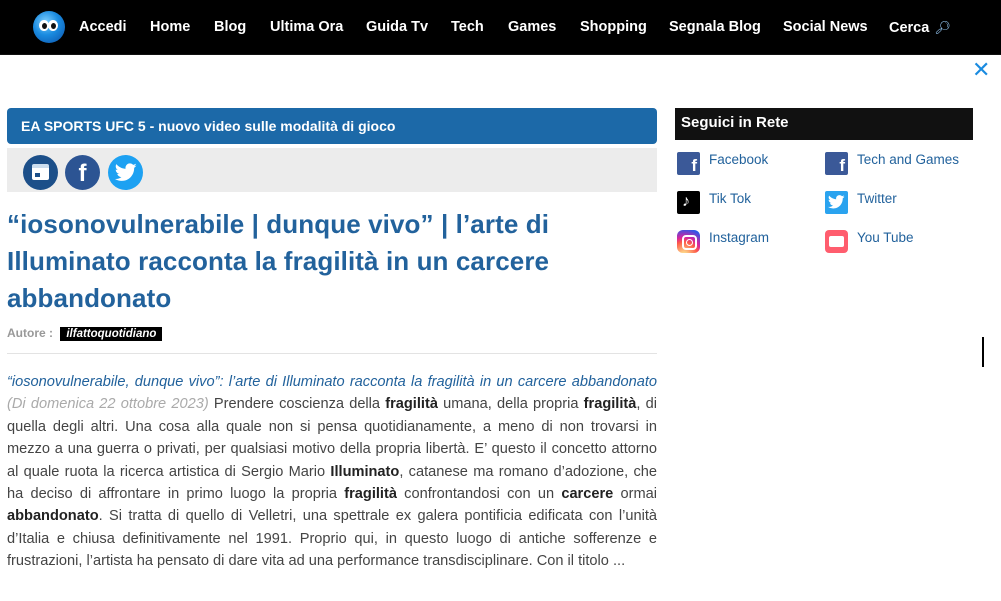 Image resolution: width=1001 pixels, height=601 pixels. I want to click on nav-blog: Blog, so click(230, 27).